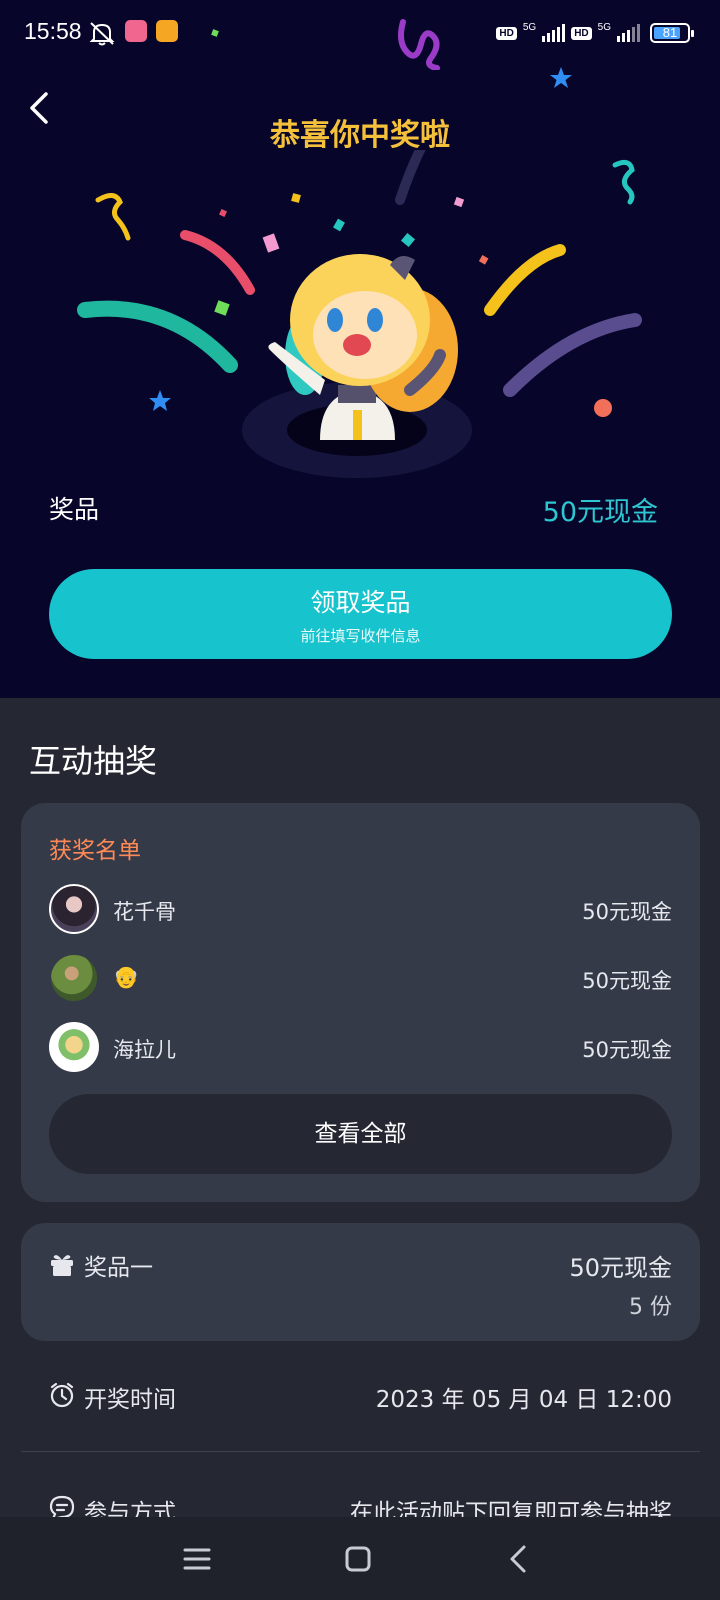 The image size is (720, 1600). What do you see at coordinates (360, 979) in the screenshot?
I see `winner-row: 👴 50元现金` at bounding box center [360, 979].